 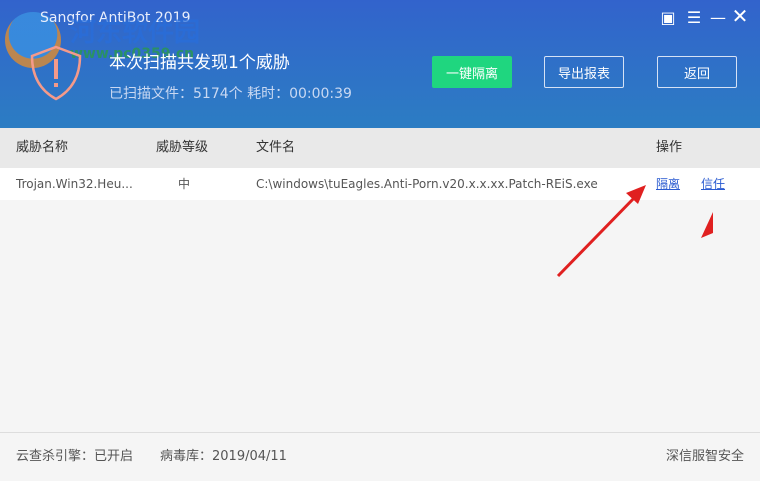 What do you see at coordinates (704, 456) in the screenshot?
I see `brand-slogan: 深信服智安全` at bounding box center [704, 456].